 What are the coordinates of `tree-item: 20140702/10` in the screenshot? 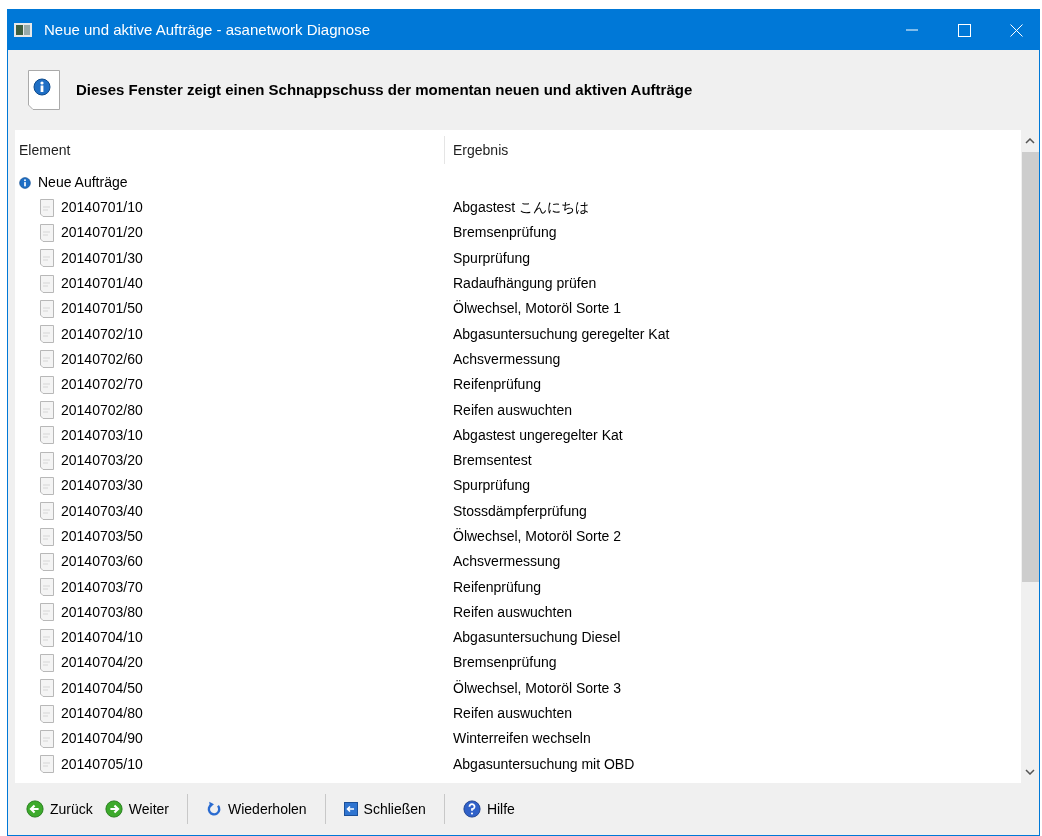 It's located at (230, 334).